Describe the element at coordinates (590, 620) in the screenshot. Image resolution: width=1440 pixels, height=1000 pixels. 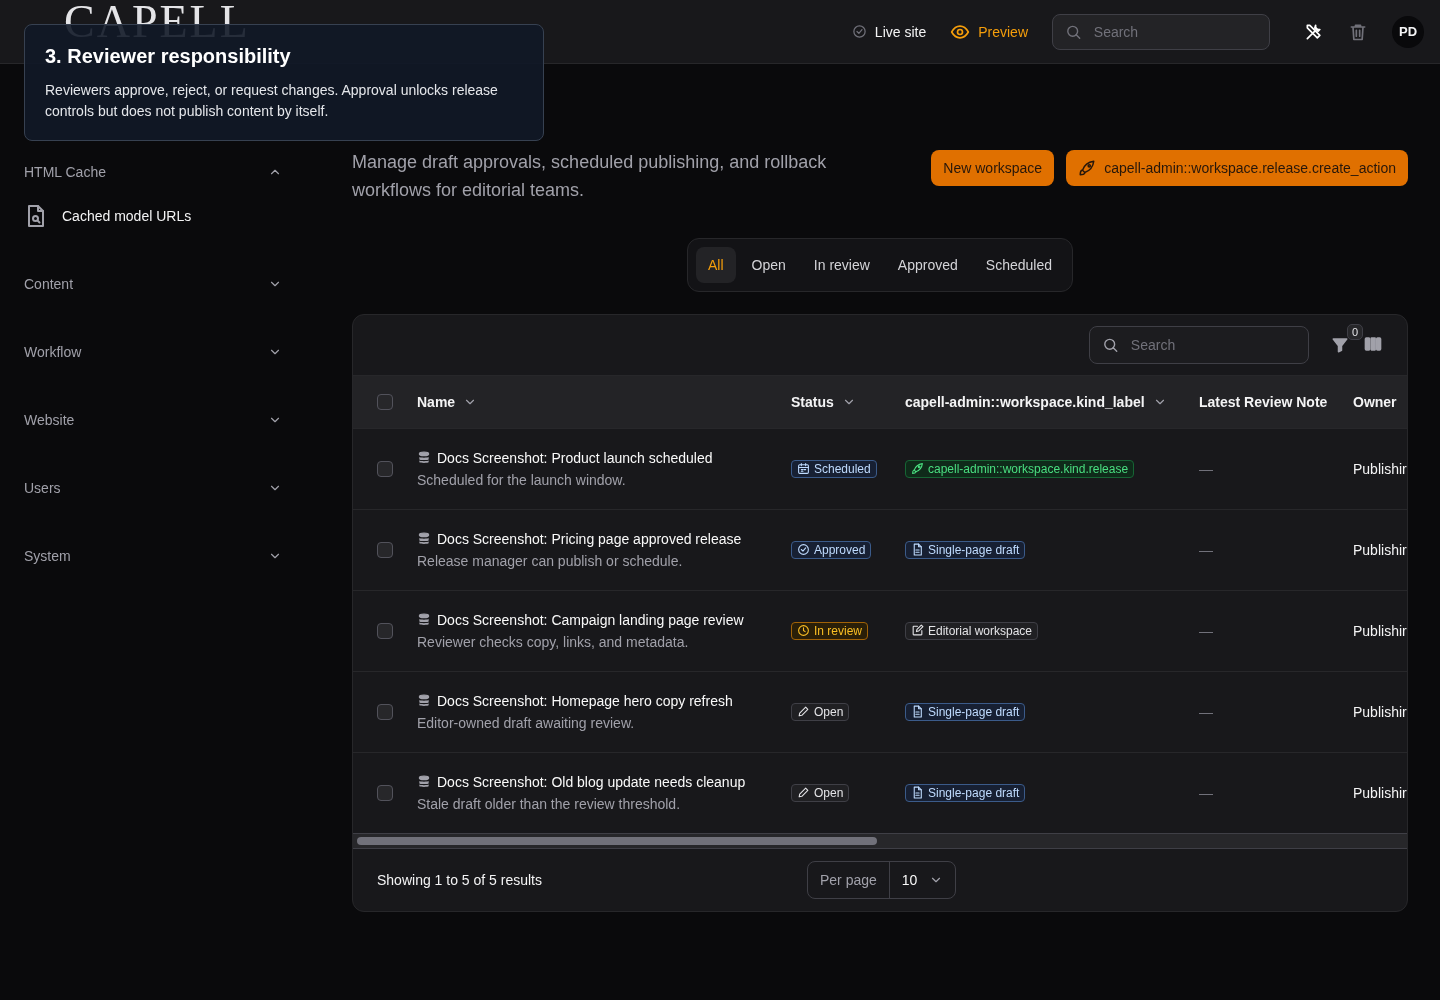
I see `workspace-name: Docs Screenshot: Campaign landing page review` at that location.